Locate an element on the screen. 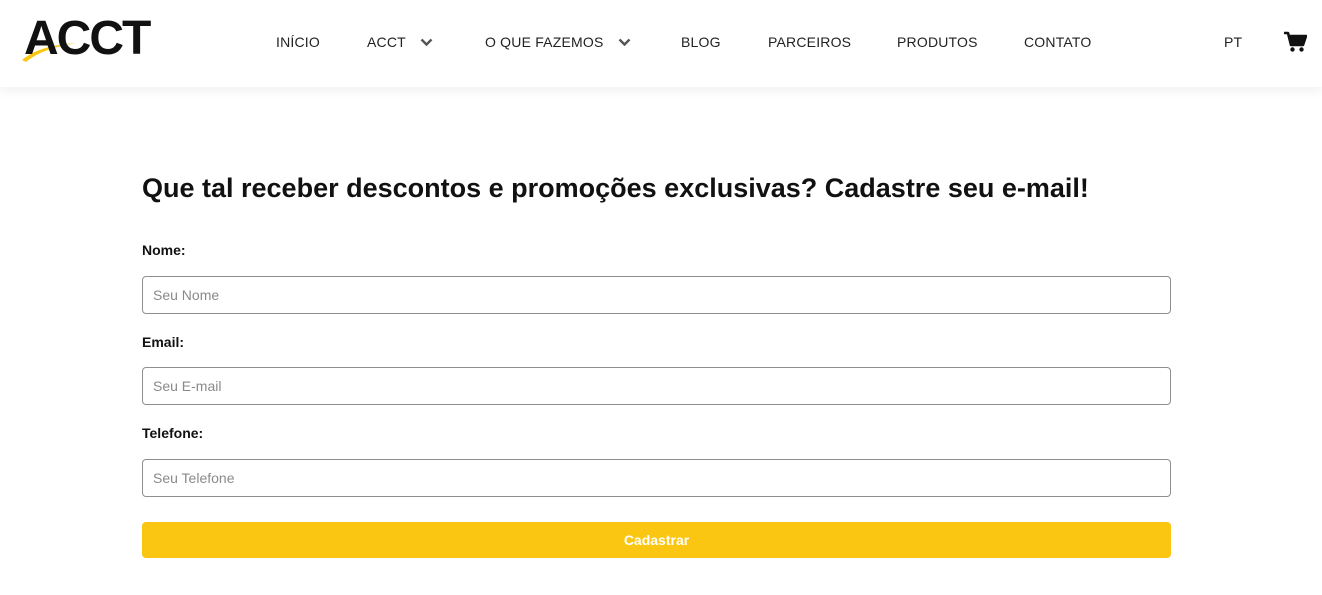  phone-input is located at coordinates (656, 478).